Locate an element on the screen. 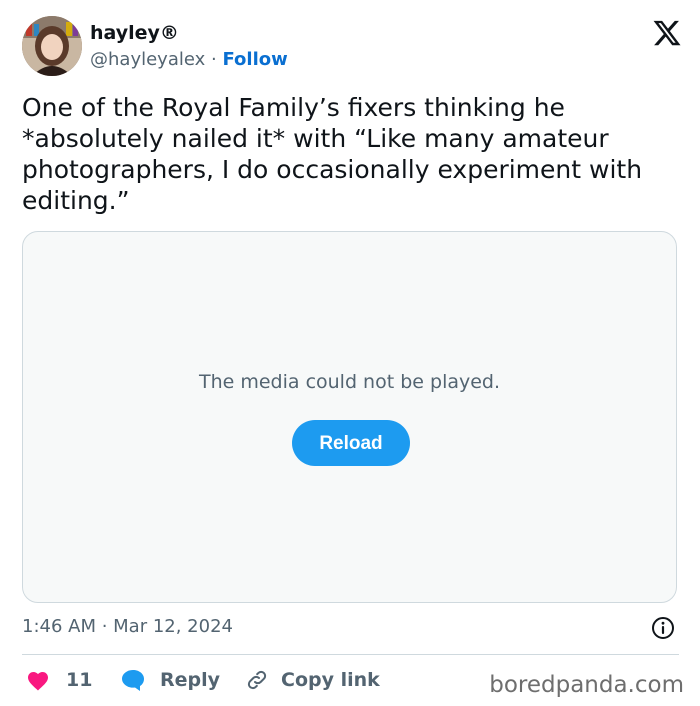 The height and width of the screenshot is (706, 700). tweet-header: hayley® @hayleyalex · Follow is located at coordinates (352, 48).